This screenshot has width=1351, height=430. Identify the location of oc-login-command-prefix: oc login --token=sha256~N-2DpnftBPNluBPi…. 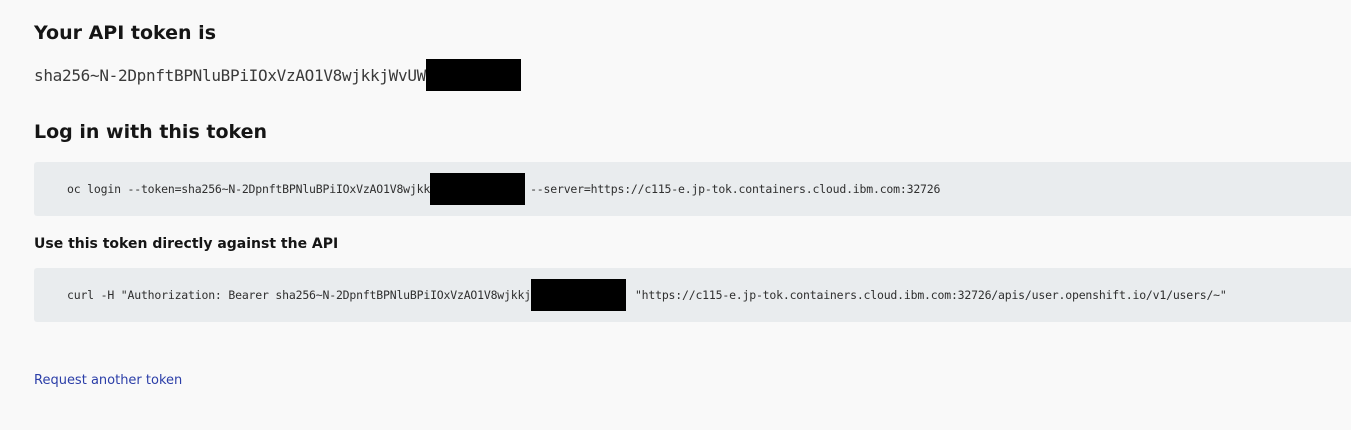
(249, 189).